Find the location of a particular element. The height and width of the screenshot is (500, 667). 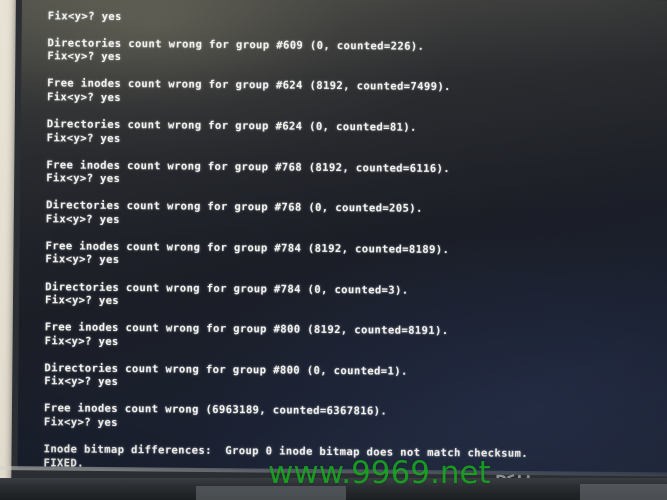

desk-object-left is located at coordinates (271, 493).